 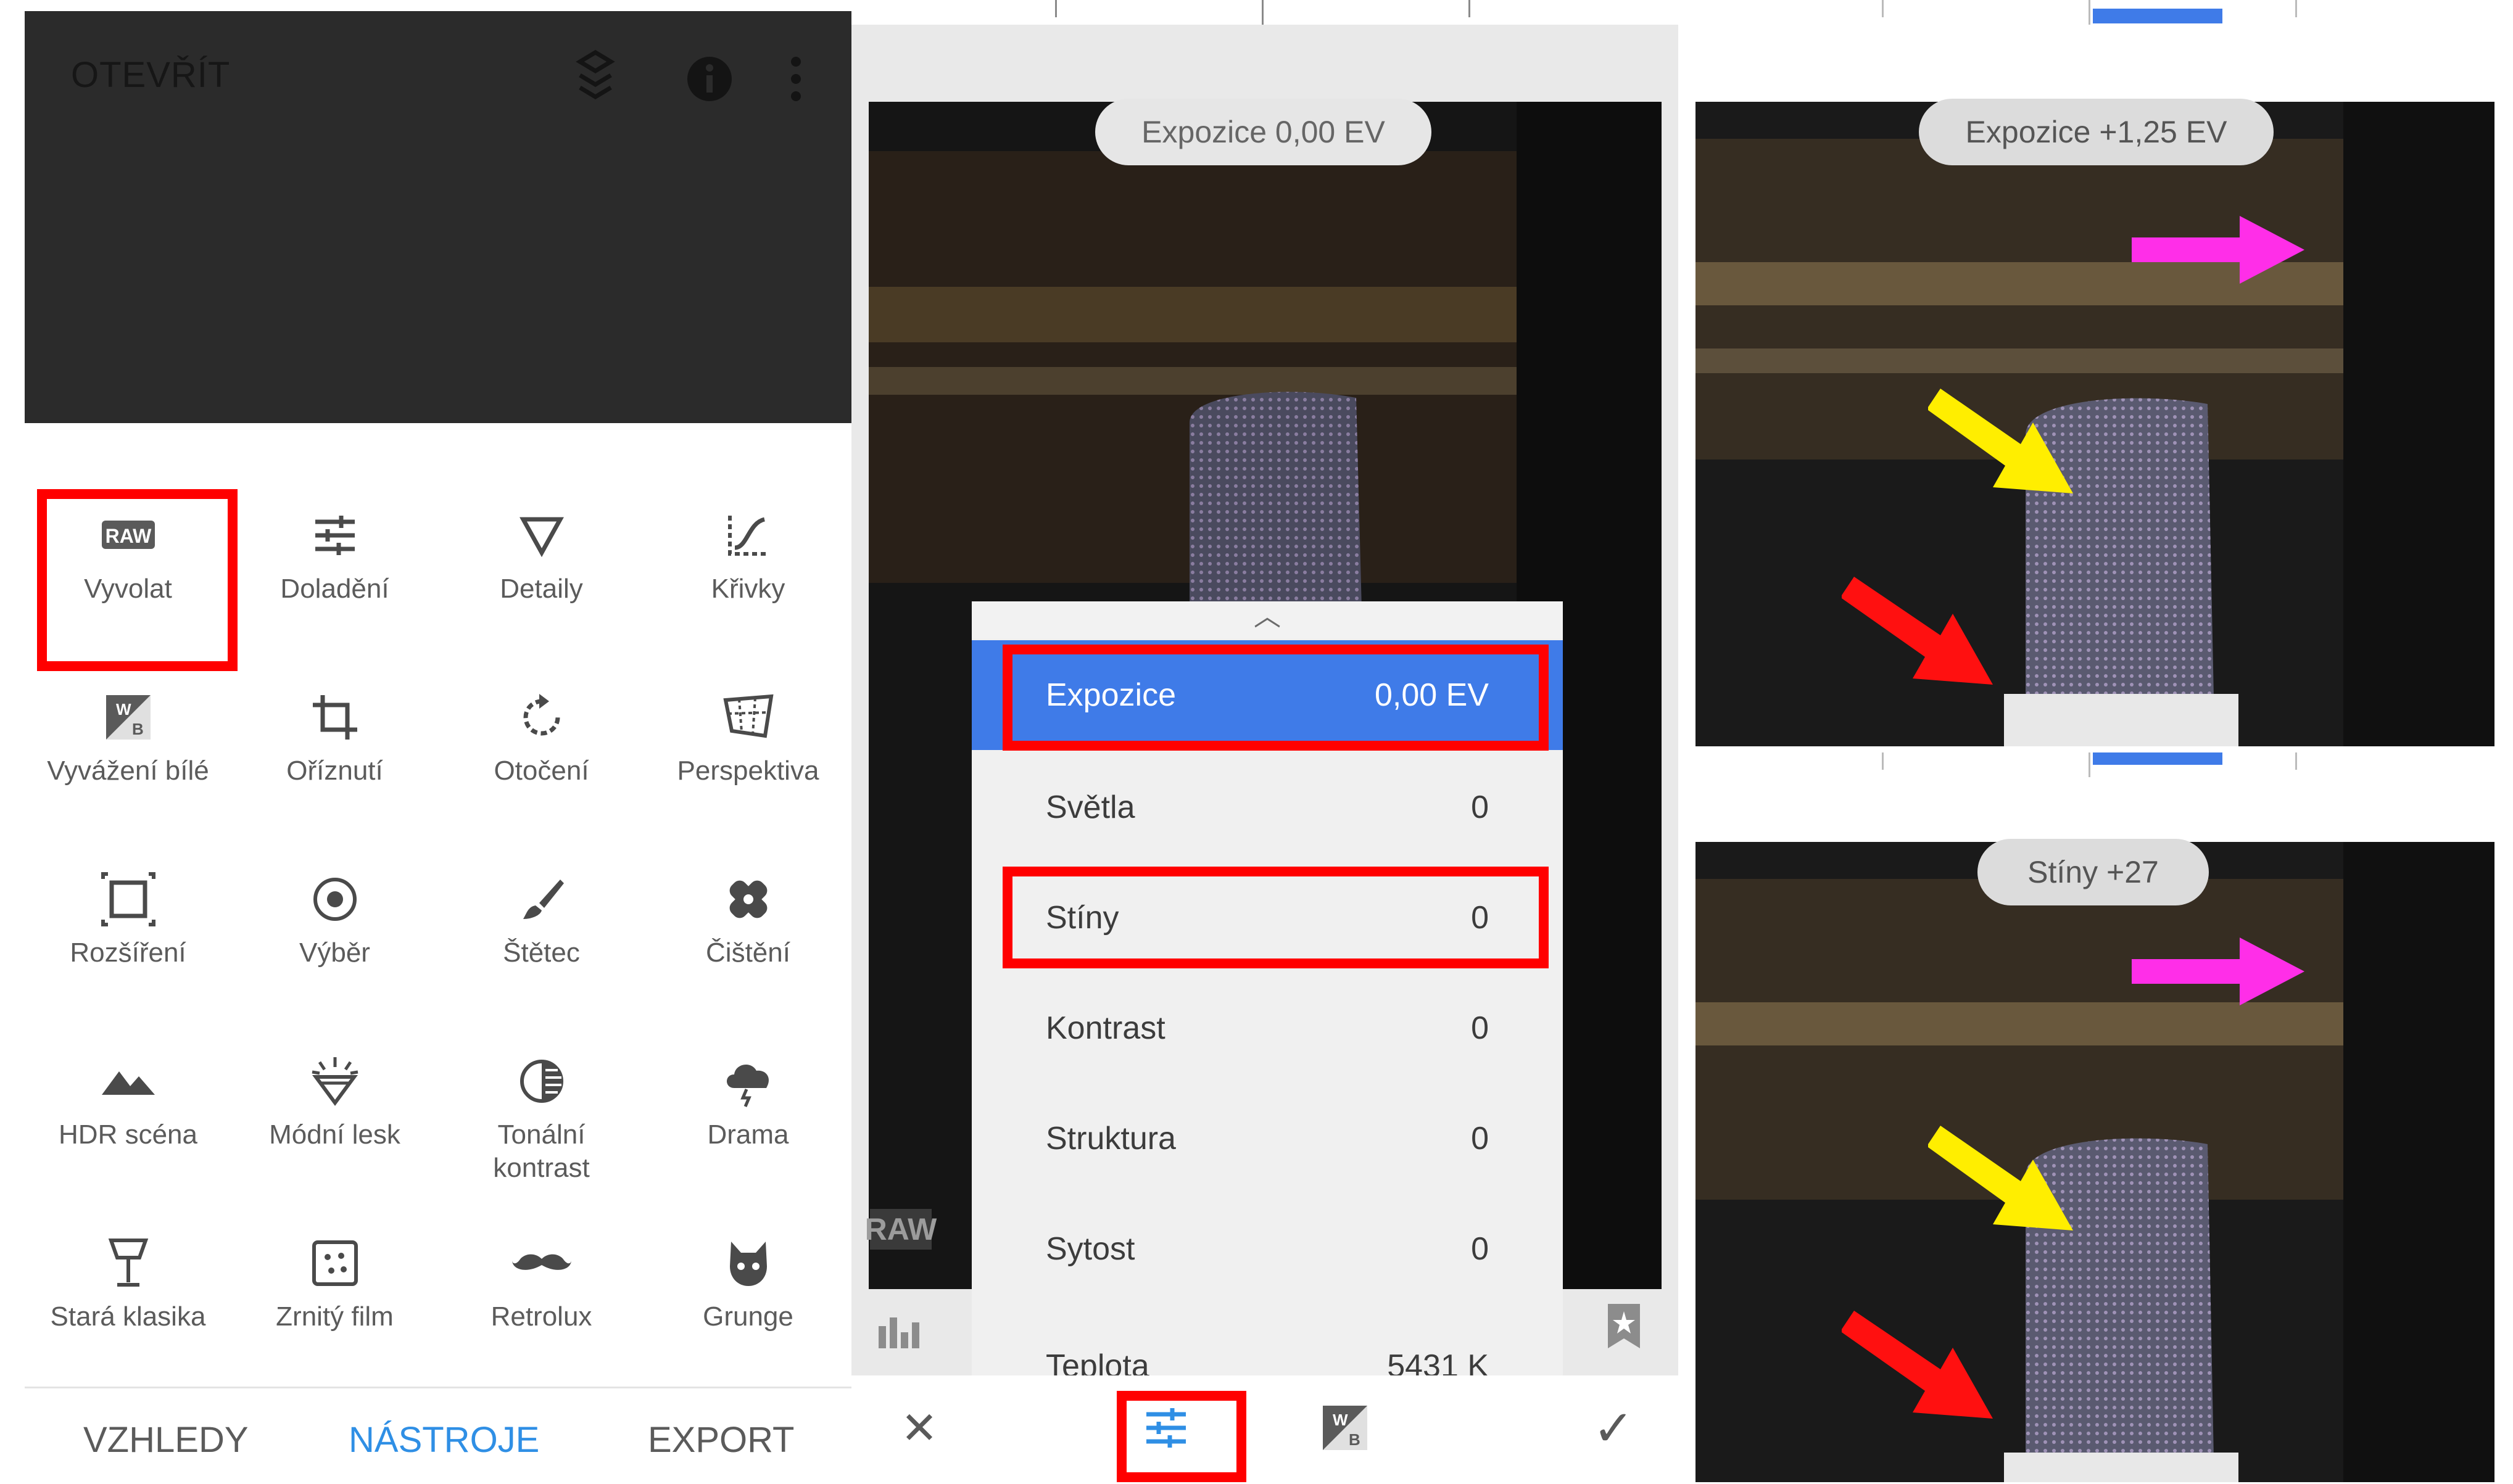 What do you see at coordinates (128, 1263) in the screenshot?
I see `vintage-lamp-icon` at bounding box center [128, 1263].